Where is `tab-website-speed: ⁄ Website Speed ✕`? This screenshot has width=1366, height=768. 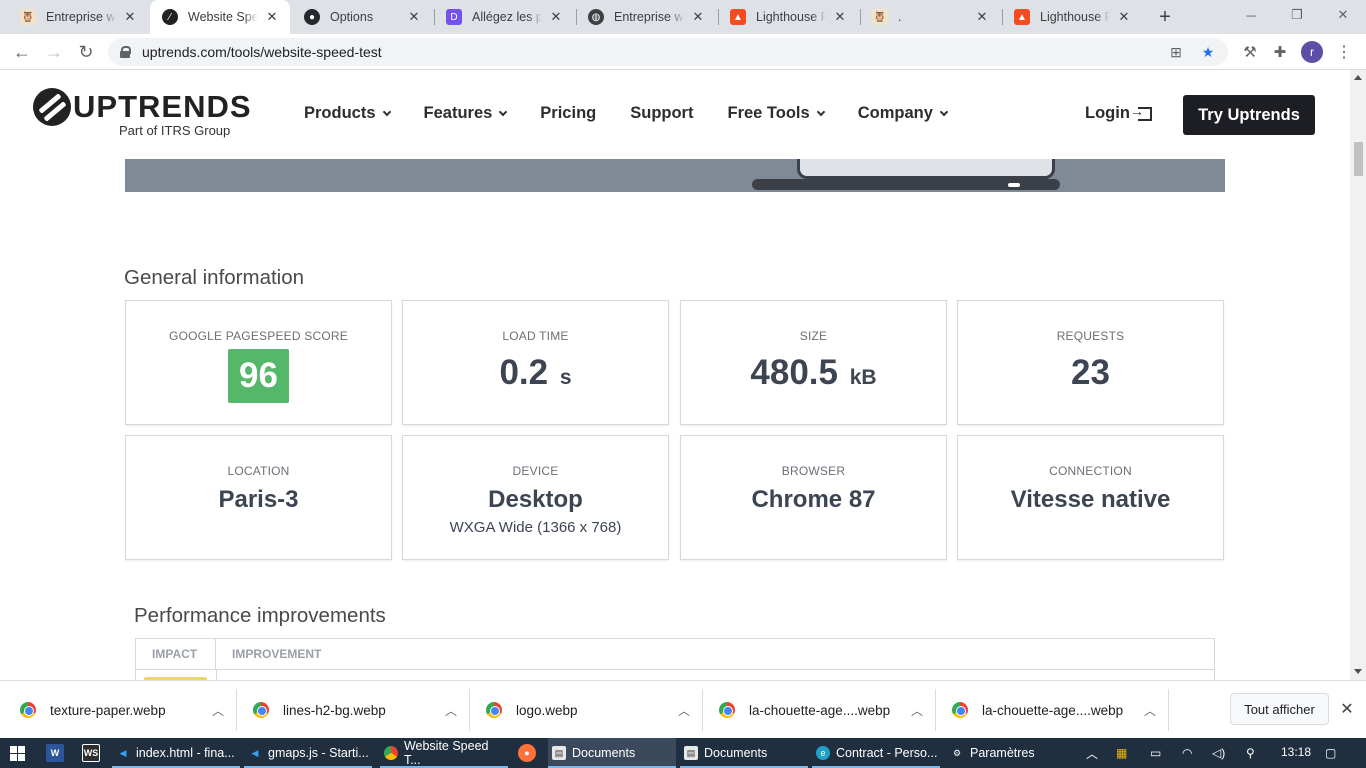 tab-website-speed: ⁄ Website Speed ✕ is located at coordinates (220, 17).